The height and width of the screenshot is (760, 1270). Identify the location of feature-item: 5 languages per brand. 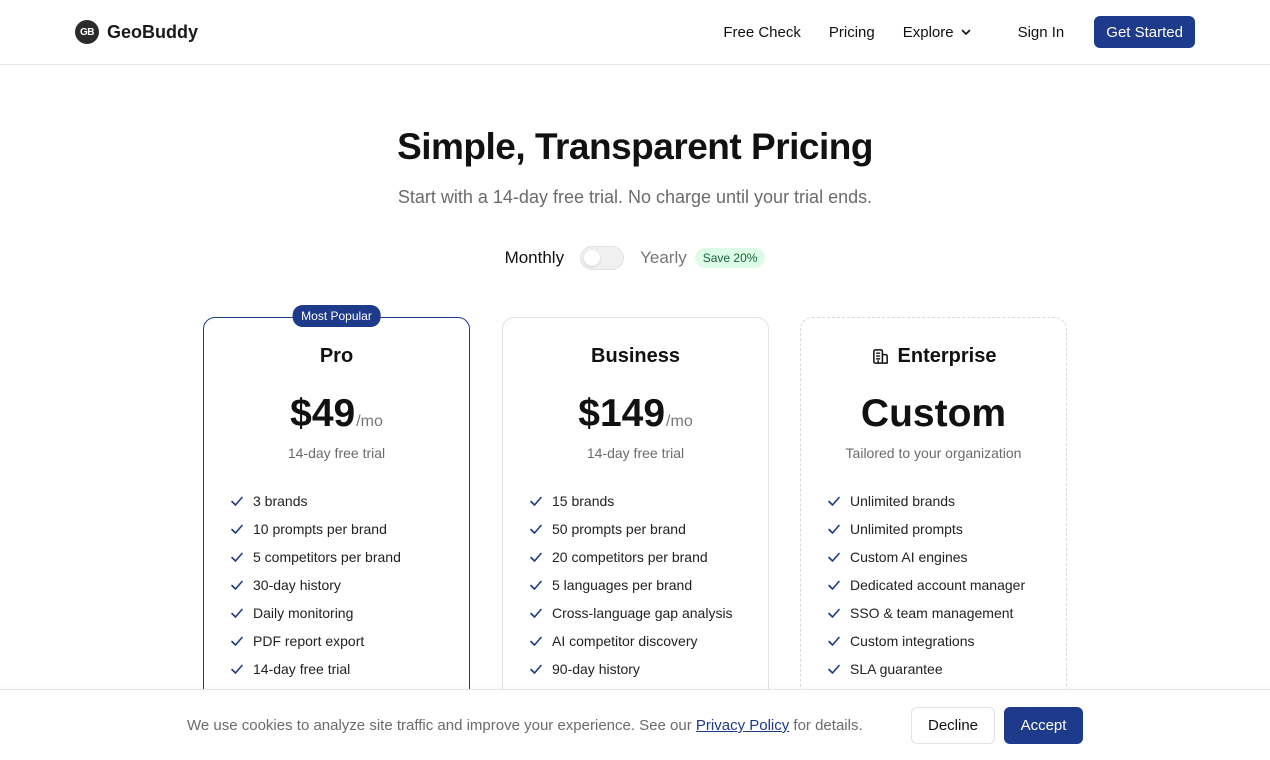
(631, 585).